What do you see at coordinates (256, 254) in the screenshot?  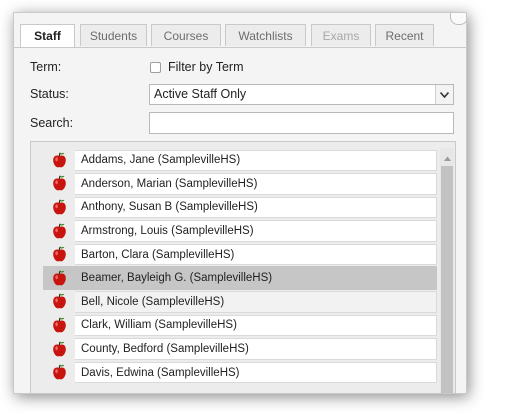 I see `list-item-name: Barton, Clara (SamplevilleHS)` at bounding box center [256, 254].